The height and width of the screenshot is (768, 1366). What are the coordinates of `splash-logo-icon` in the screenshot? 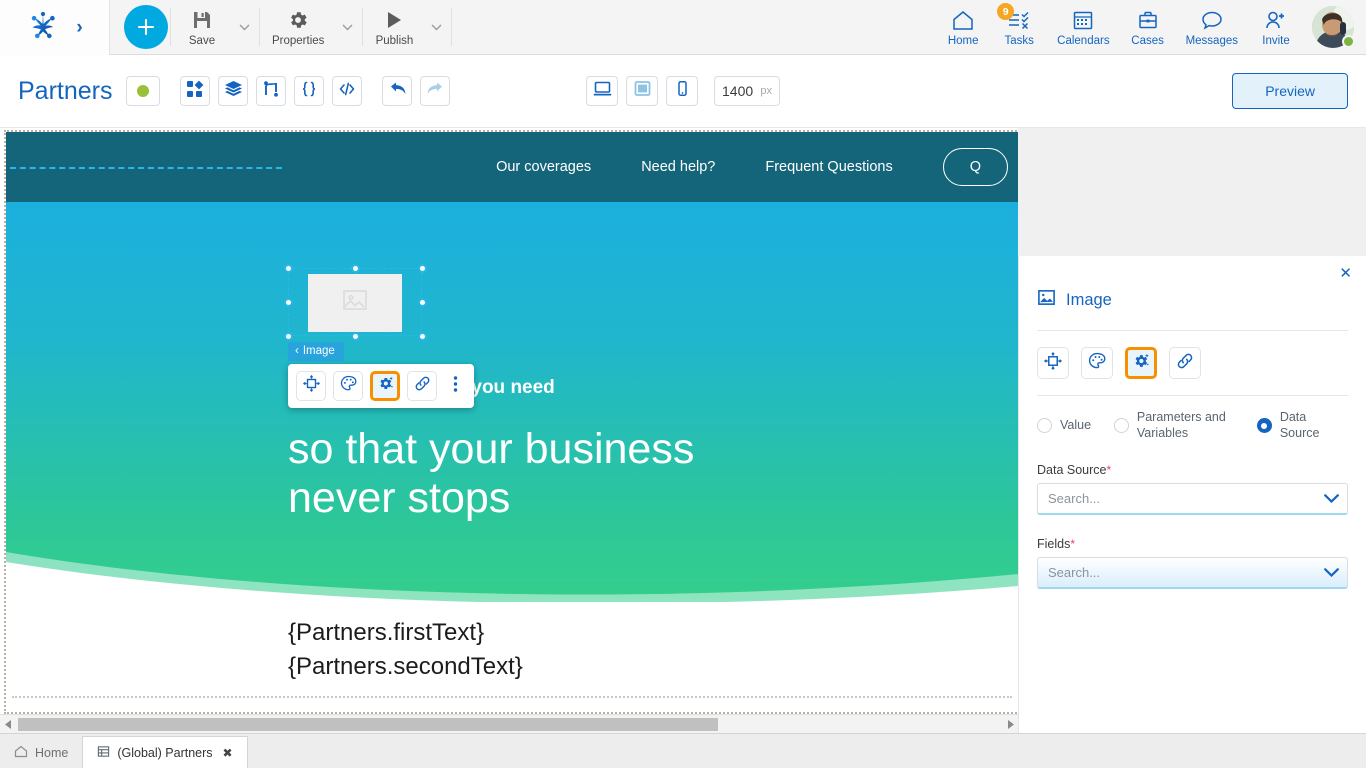 It's located at (43, 27).